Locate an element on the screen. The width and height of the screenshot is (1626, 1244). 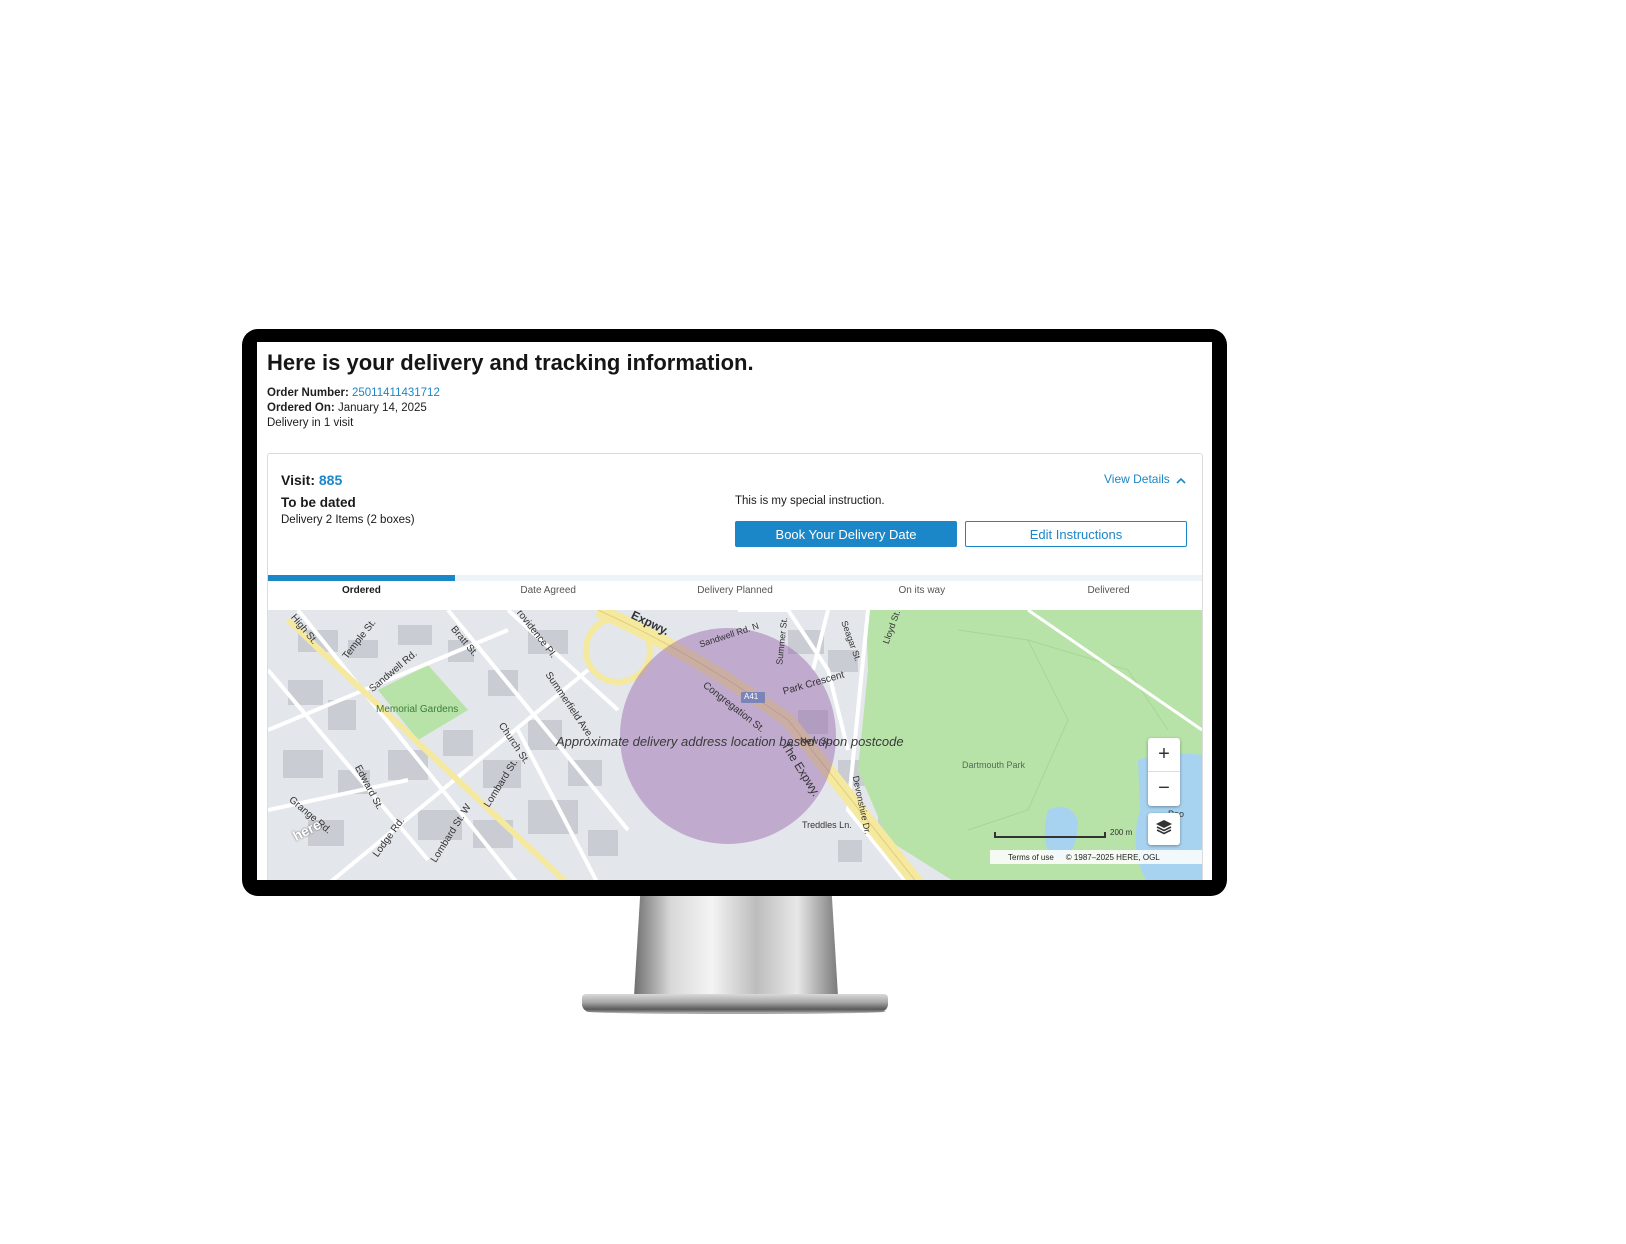
chevron-up-icon is located at coordinates (1181, 480).